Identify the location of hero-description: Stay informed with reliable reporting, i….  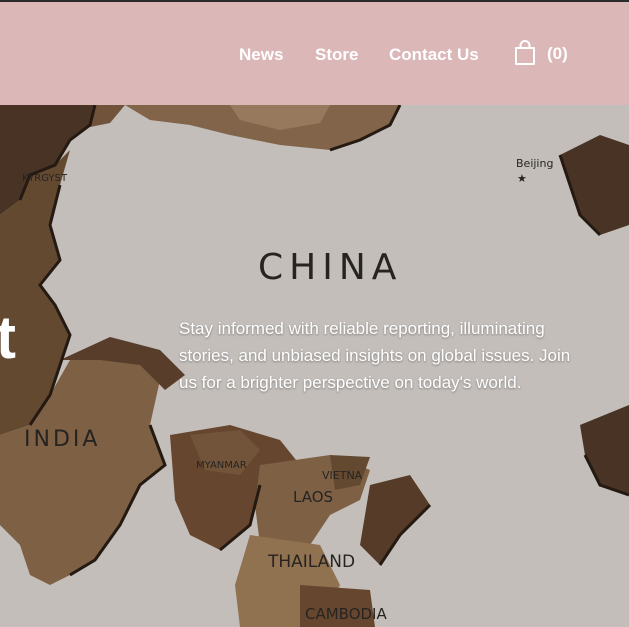
(375, 355).